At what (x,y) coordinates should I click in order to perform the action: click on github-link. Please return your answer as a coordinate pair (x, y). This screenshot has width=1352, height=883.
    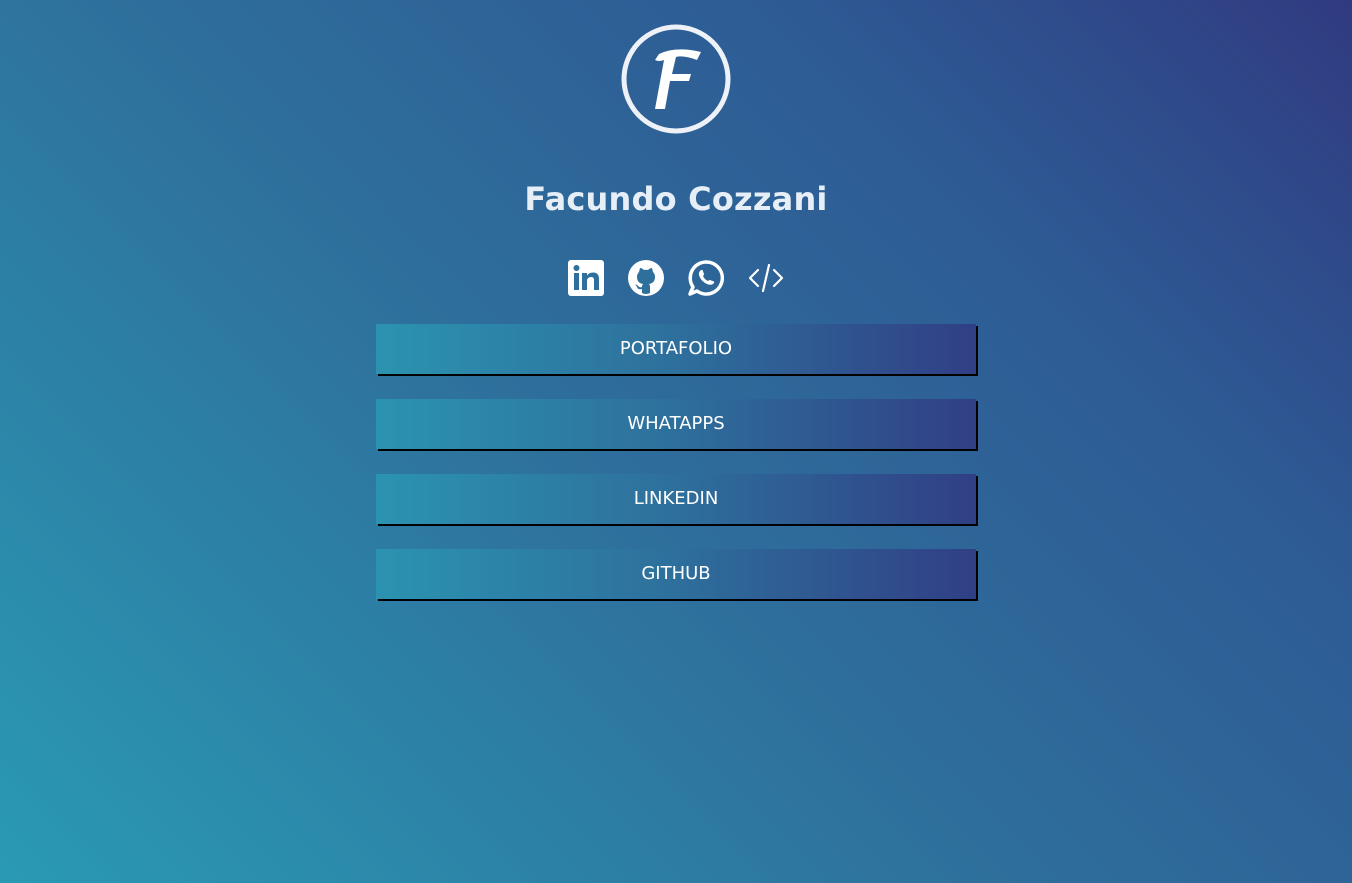
    Looking at the image, I should click on (646, 278).